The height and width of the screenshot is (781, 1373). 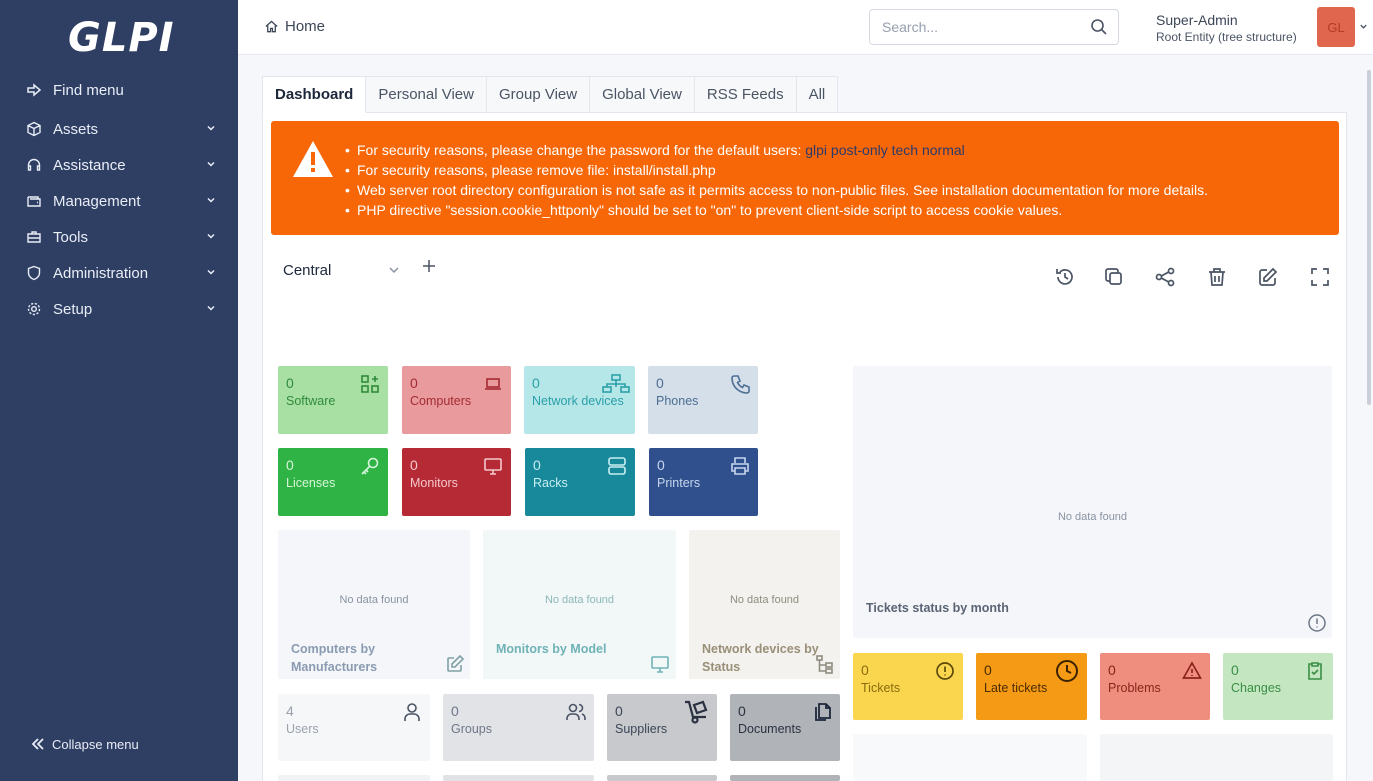 What do you see at coordinates (1235, 670) in the screenshot?
I see `changes-count: 0` at bounding box center [1235, 670].